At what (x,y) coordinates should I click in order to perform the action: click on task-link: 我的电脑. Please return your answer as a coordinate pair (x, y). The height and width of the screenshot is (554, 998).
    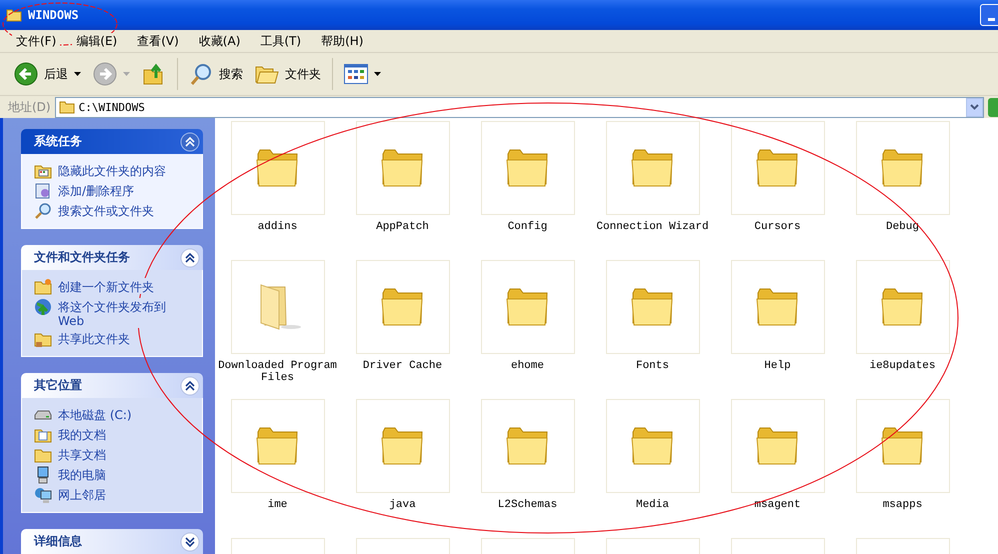
    Looking at the image, I should click on (82, 474).